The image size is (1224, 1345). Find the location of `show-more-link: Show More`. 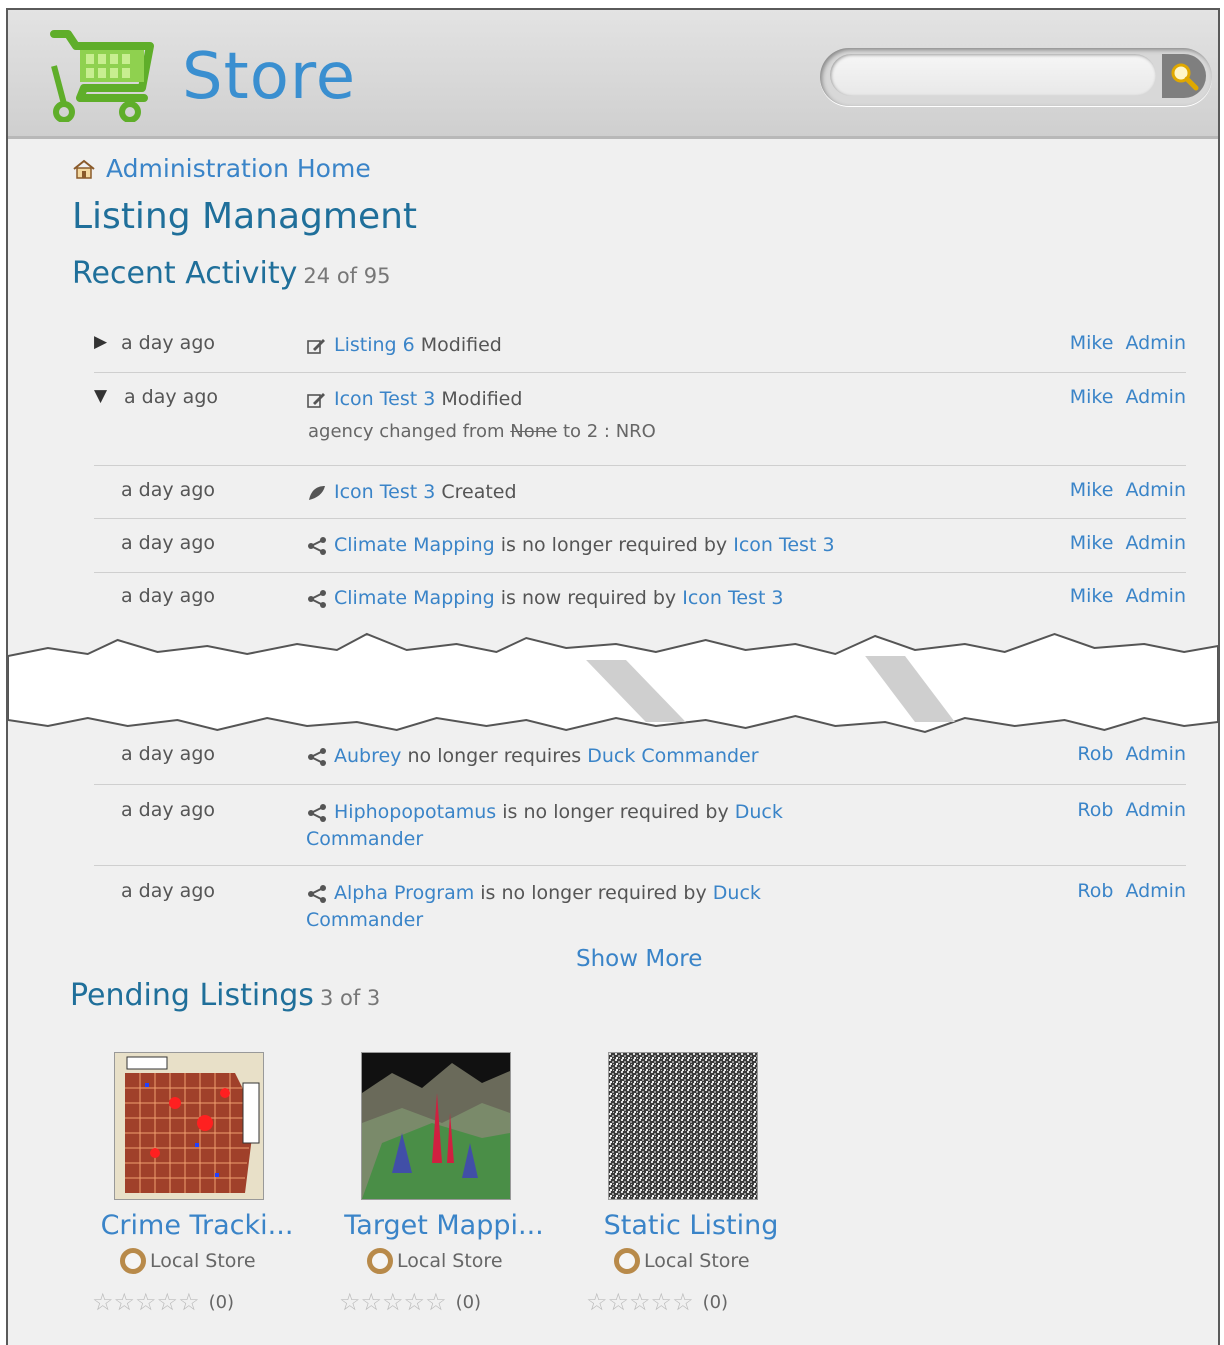

show-more-link: Show More is located at coordinates (639, 959).